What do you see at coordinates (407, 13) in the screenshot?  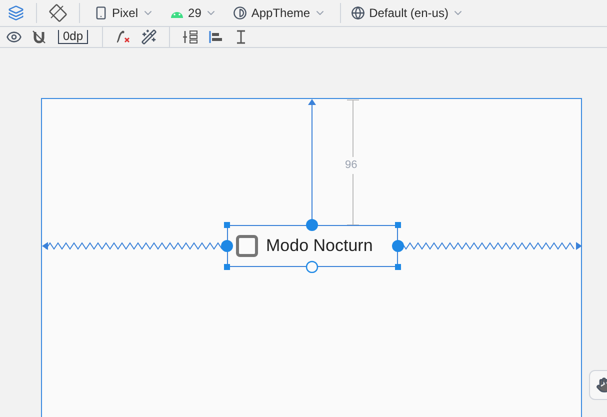 I see `locale-dropdown: Default (en-us)` at bounding box center [407, 13].